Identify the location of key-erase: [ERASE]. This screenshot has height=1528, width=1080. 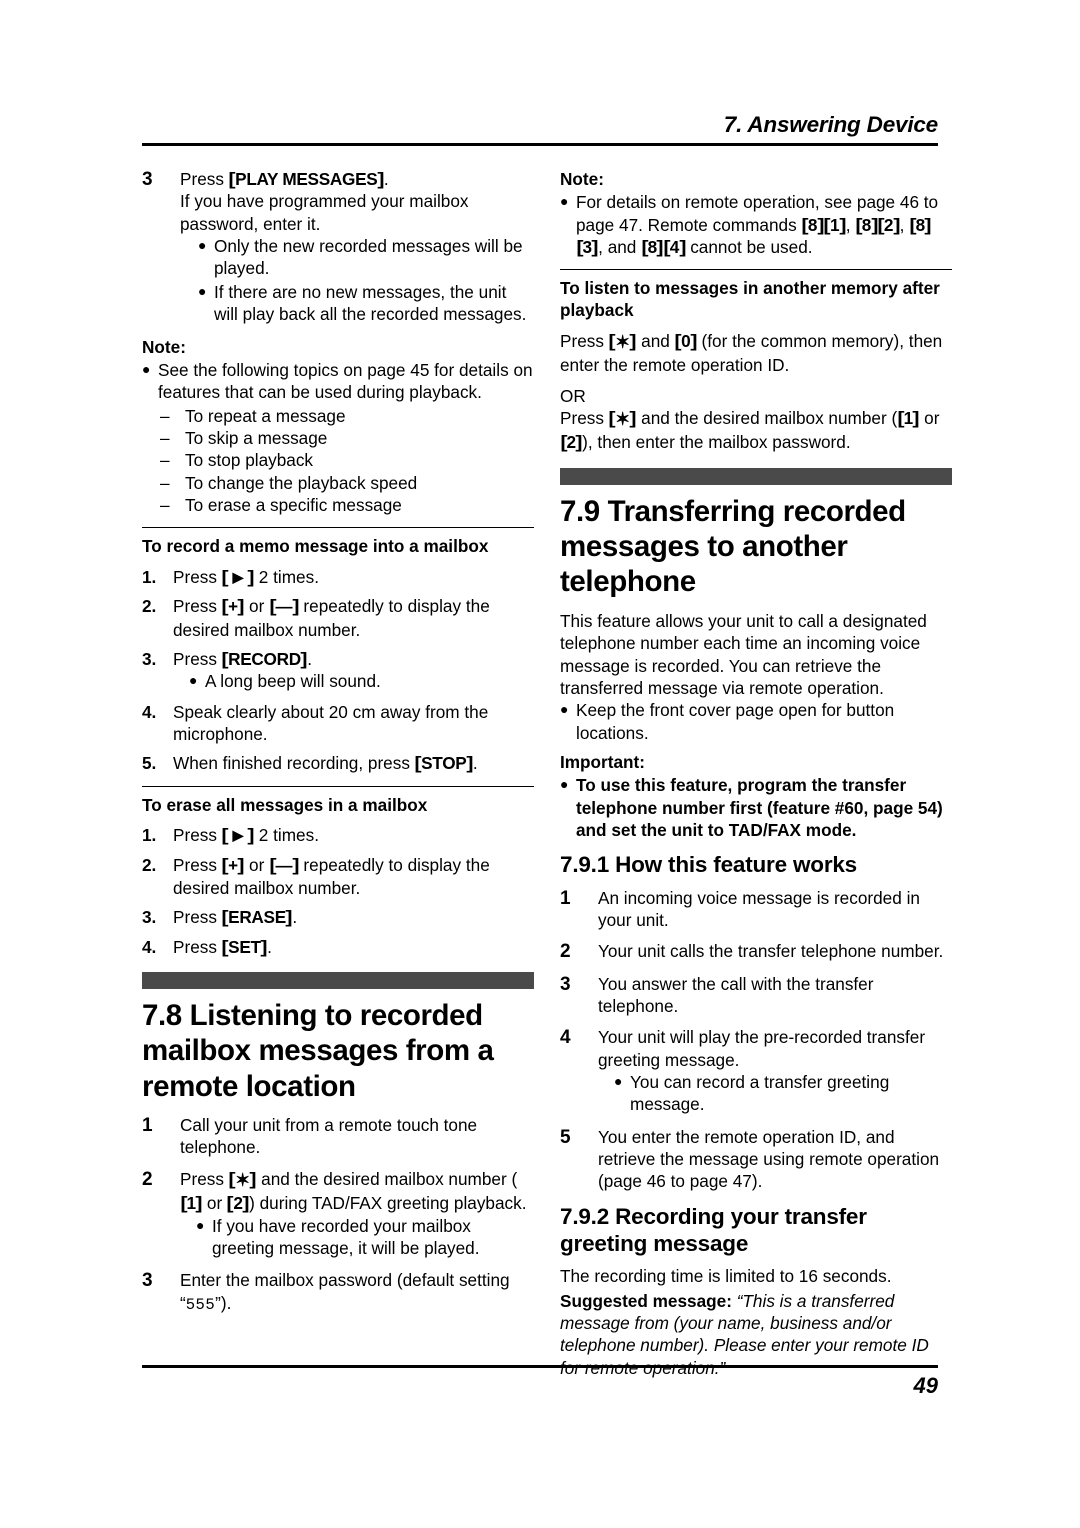
(257, 917).